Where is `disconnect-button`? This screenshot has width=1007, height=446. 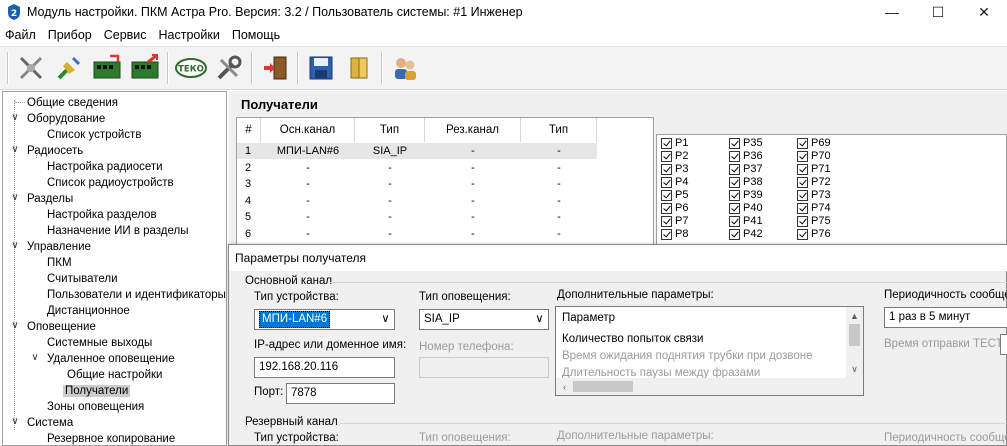 disconnect-button is located at coordinates (31, 68).